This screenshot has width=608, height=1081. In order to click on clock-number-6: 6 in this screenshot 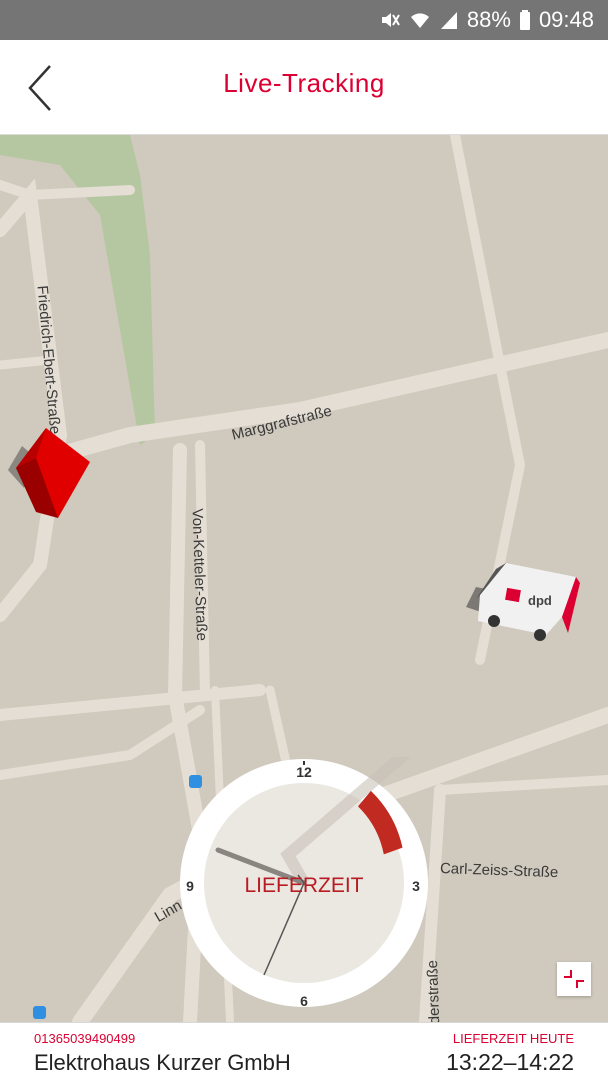, I will do `click(304, 1001)`.